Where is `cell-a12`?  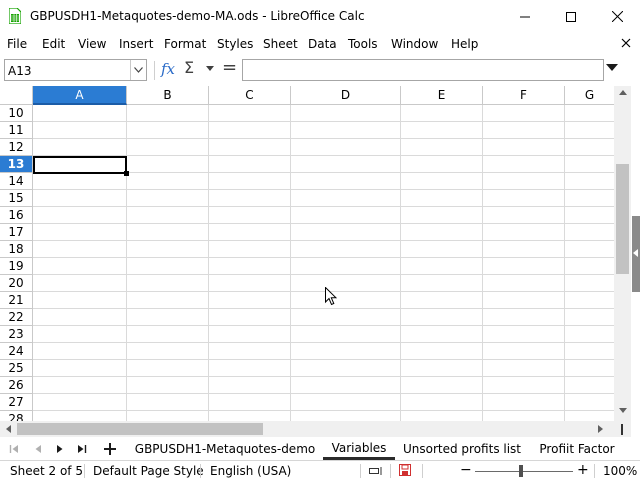 cell-a12 is located at coordinates (80, 147).